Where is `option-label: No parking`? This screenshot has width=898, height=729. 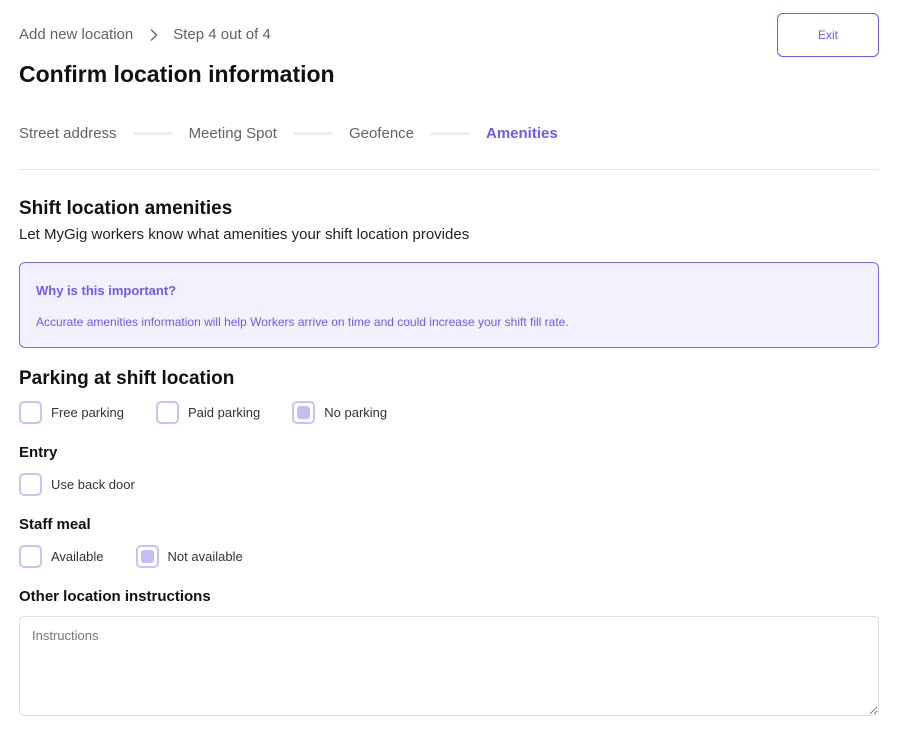 option-label: No parking is located at coordinates (356, 412).